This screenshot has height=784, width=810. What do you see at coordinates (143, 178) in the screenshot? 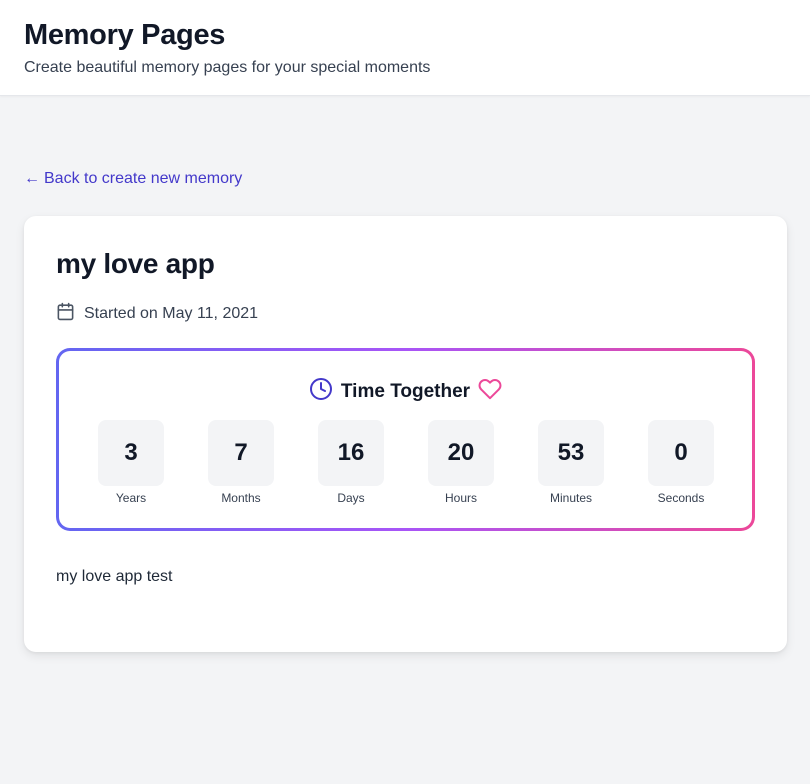
I see `back-link-label: Back to create new memory` at bounding box center [143, 178].